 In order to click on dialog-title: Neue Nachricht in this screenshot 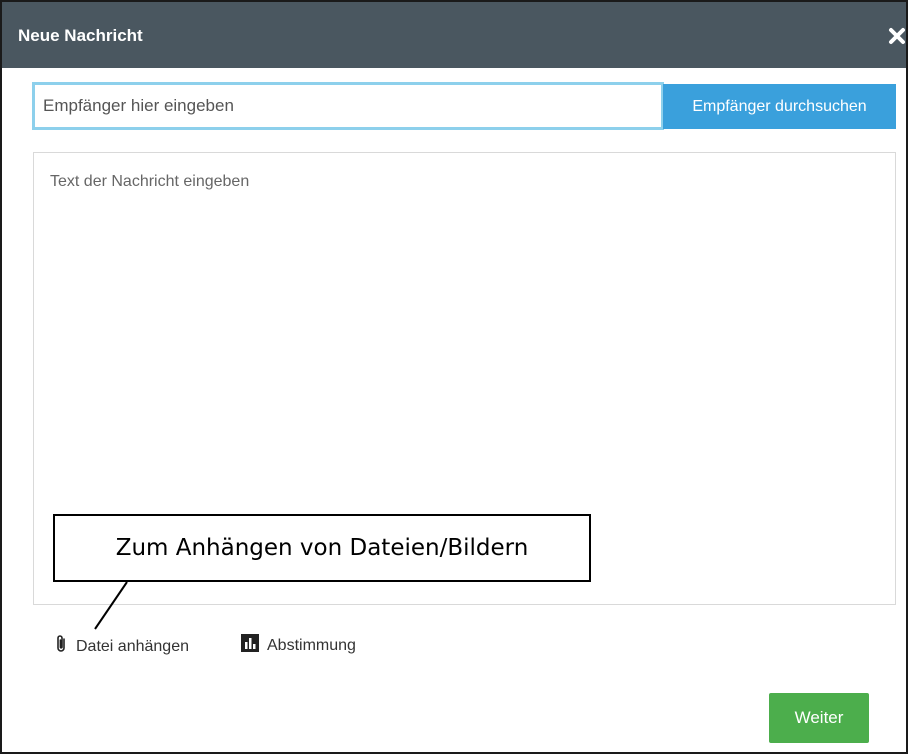, I will do `click(80, 35)`.